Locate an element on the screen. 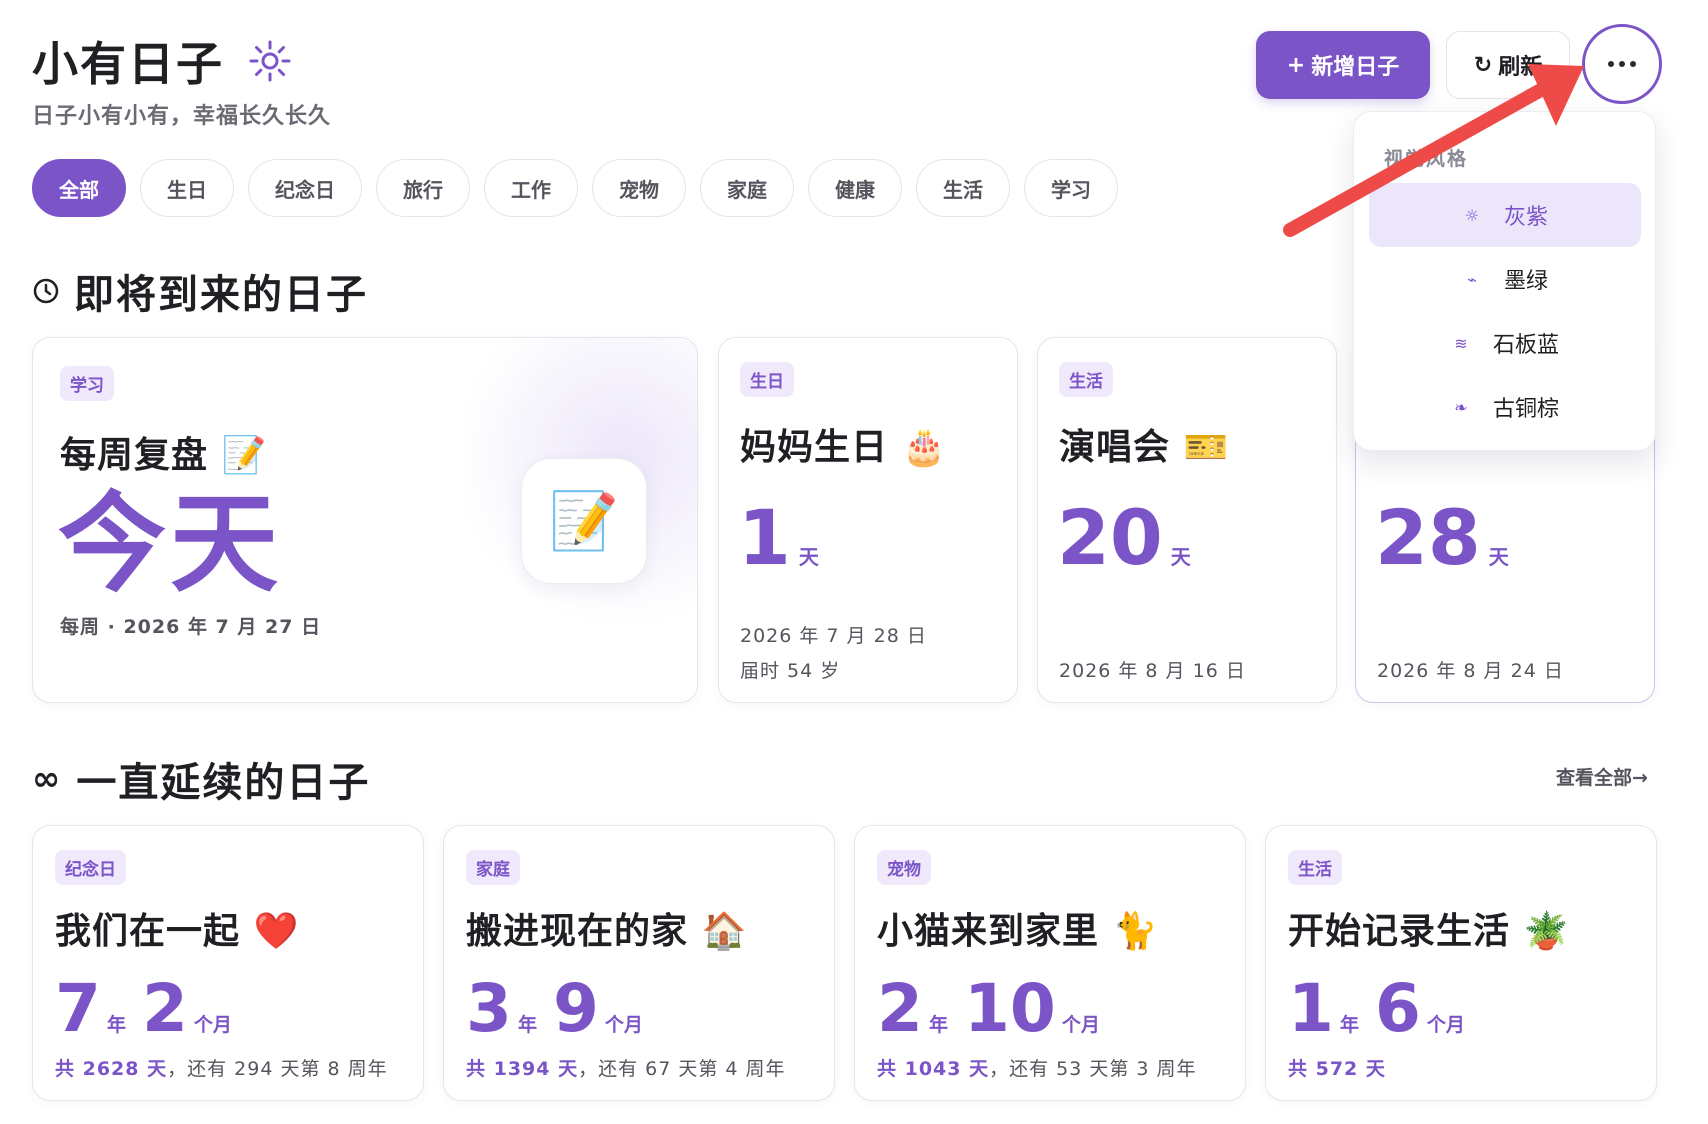  plus-icon: + is located at coordinates (1296, 65).